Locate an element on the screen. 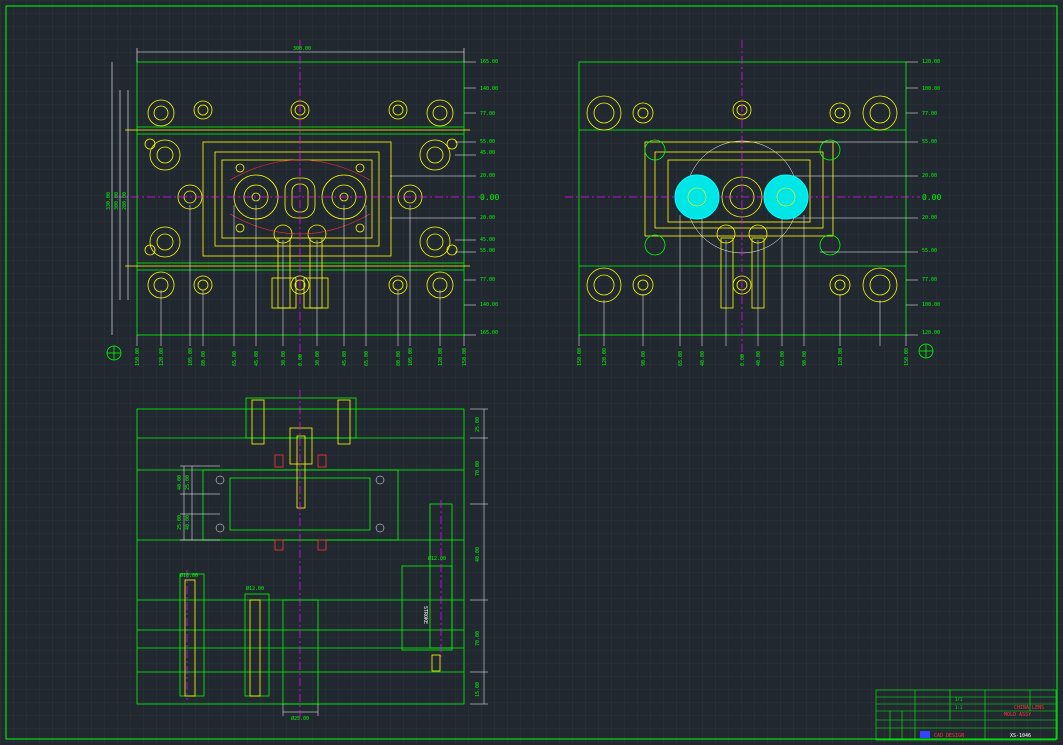 The height and width of the screenshot is (745, 1063). tr-bottom-ordinate: 0.00 is located at coordinates (743, 360).